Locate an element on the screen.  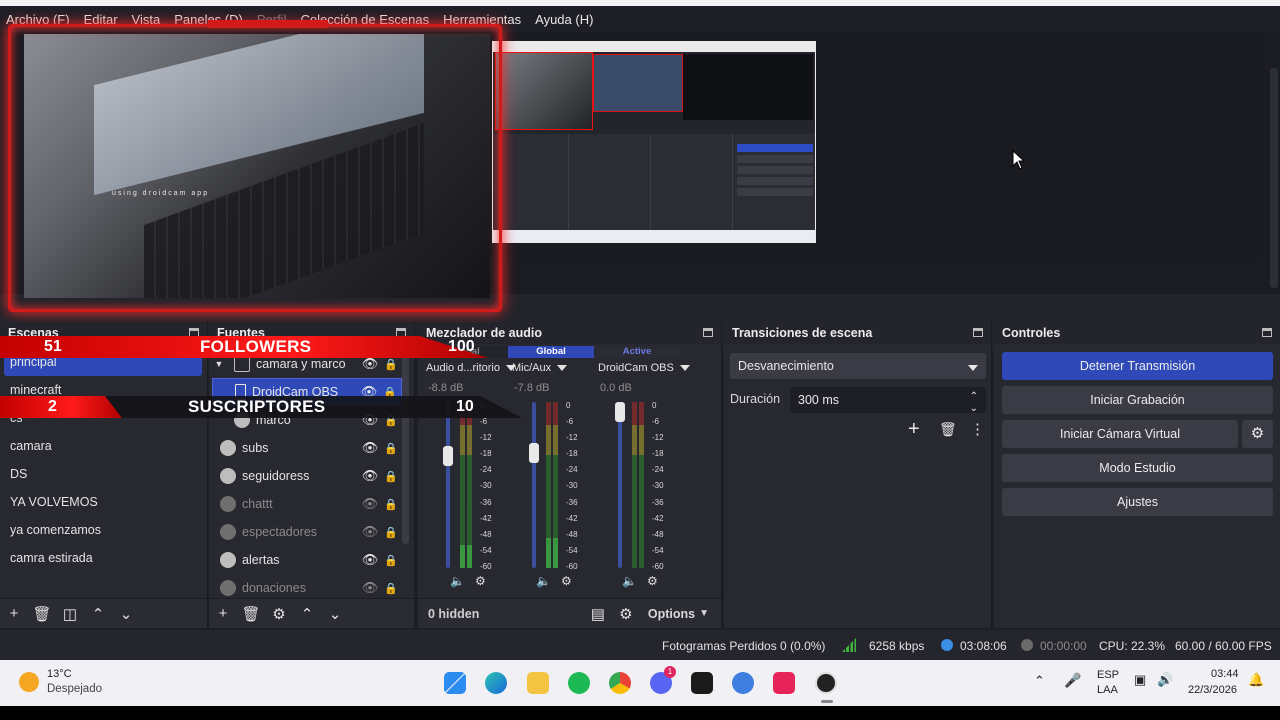
add-transition-icon: + is located at coordinates (914, 429).